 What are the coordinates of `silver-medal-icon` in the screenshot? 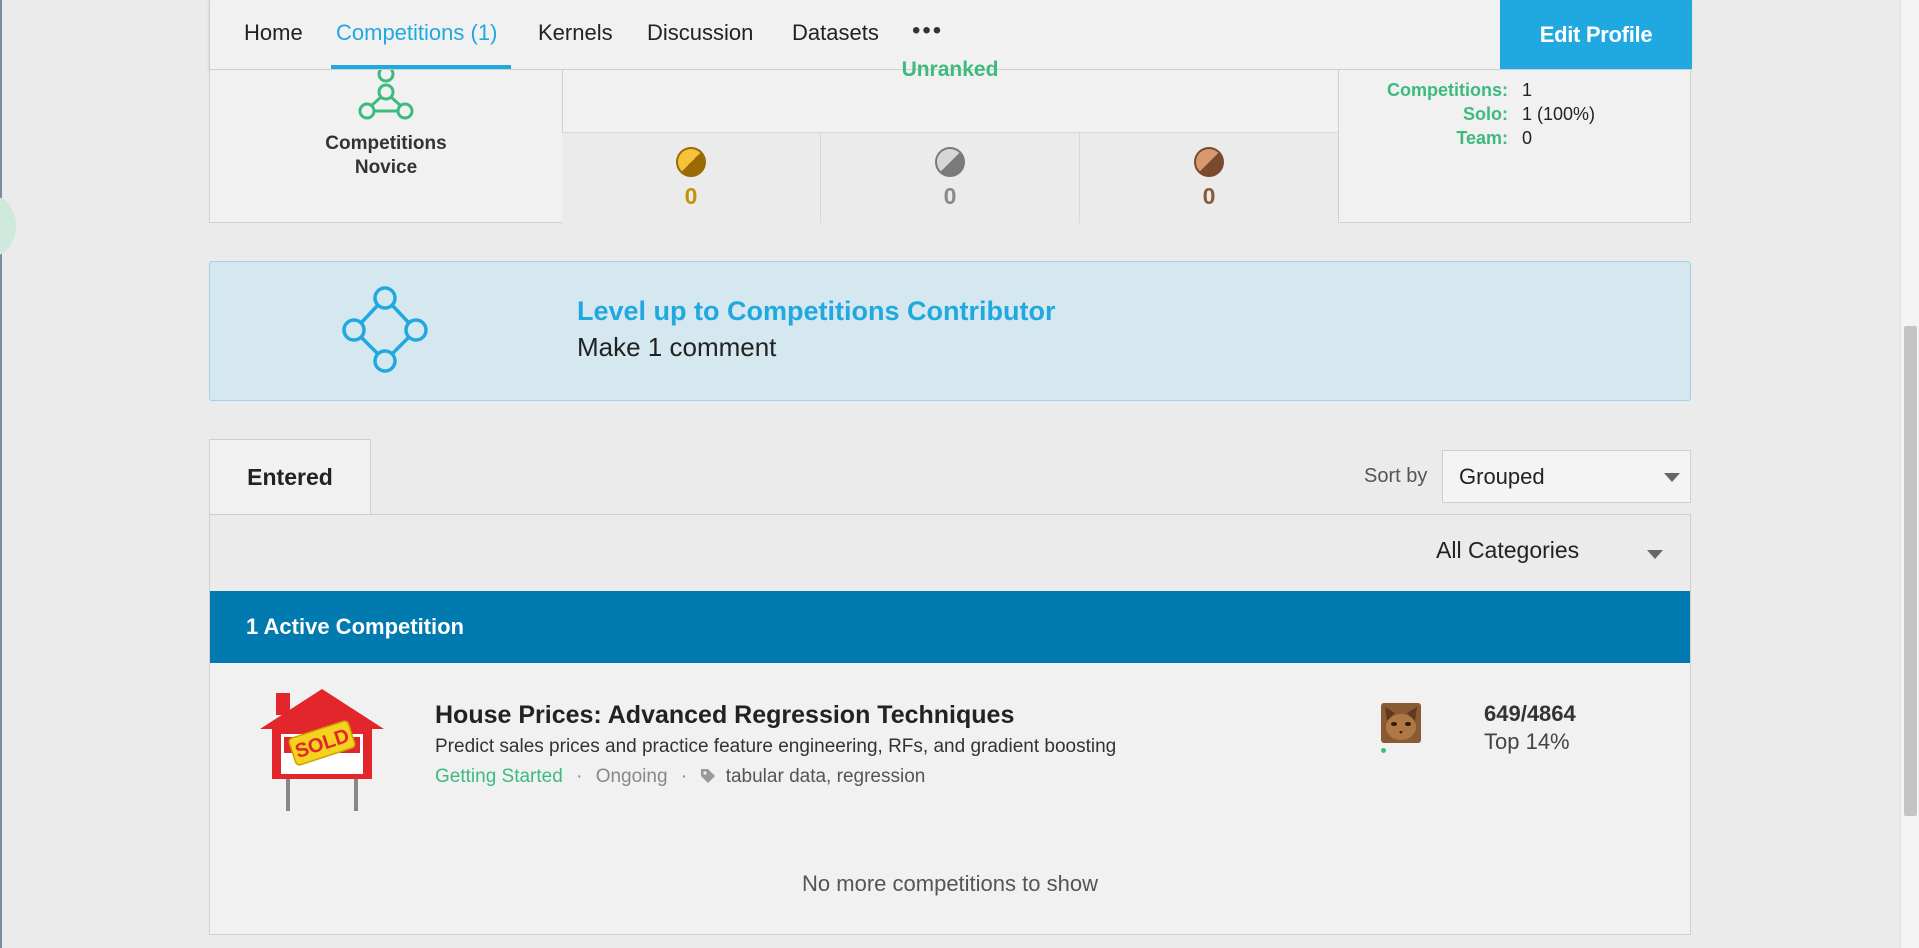 It's located at (950, 162).